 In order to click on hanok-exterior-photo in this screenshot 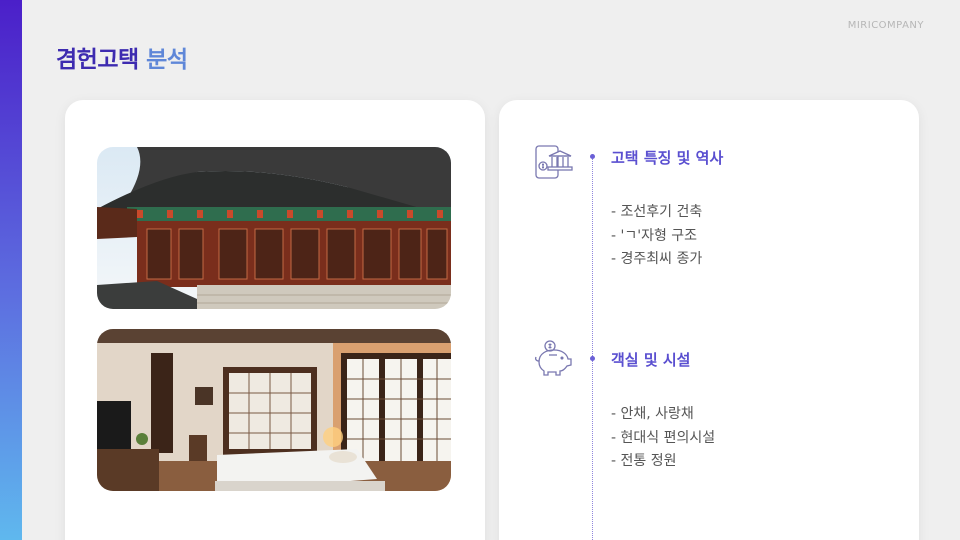, I will do `click(274, 228)`.